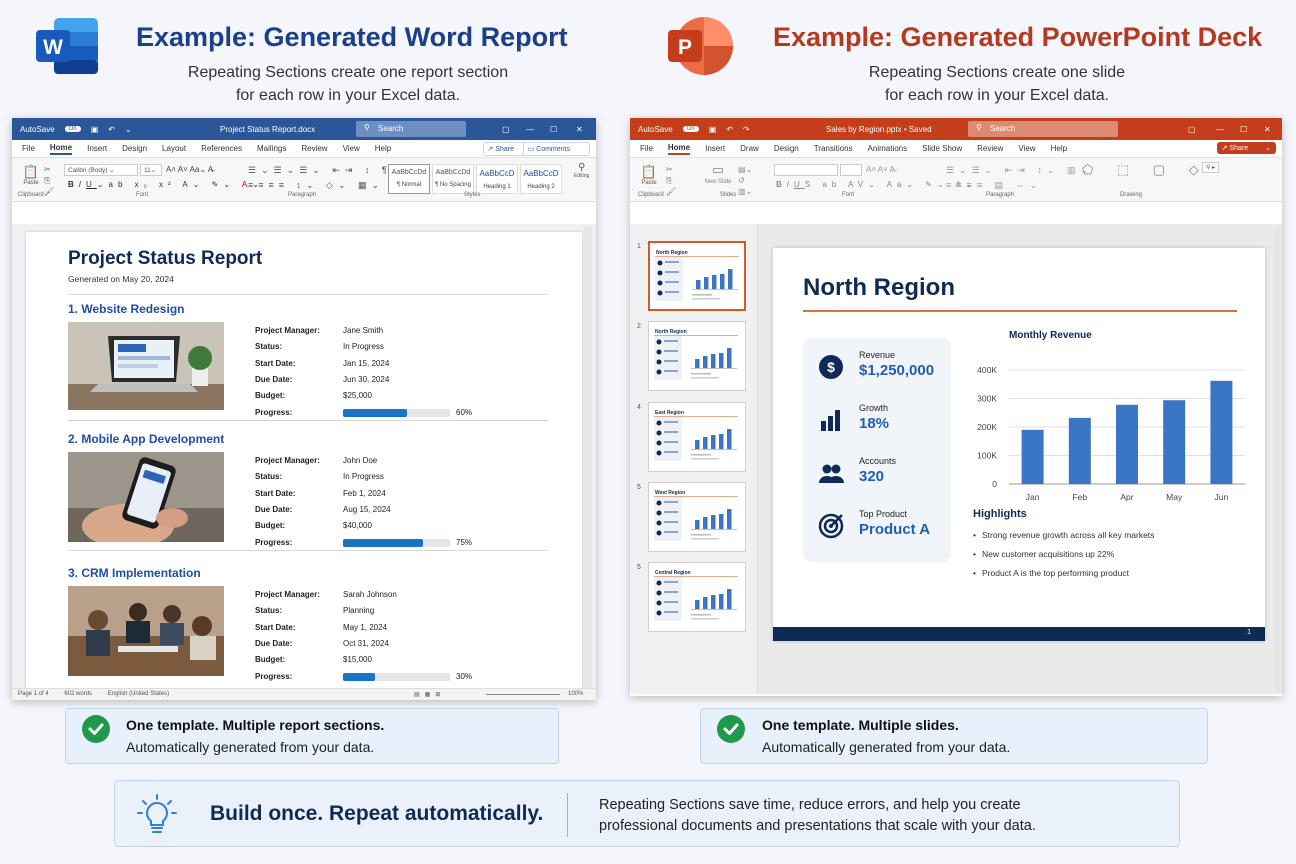 This screenshot has width=1296, height=864. Describe the element at coordinates (530, 129) in the screenshot. I see `minimize-icon: —` at that location.